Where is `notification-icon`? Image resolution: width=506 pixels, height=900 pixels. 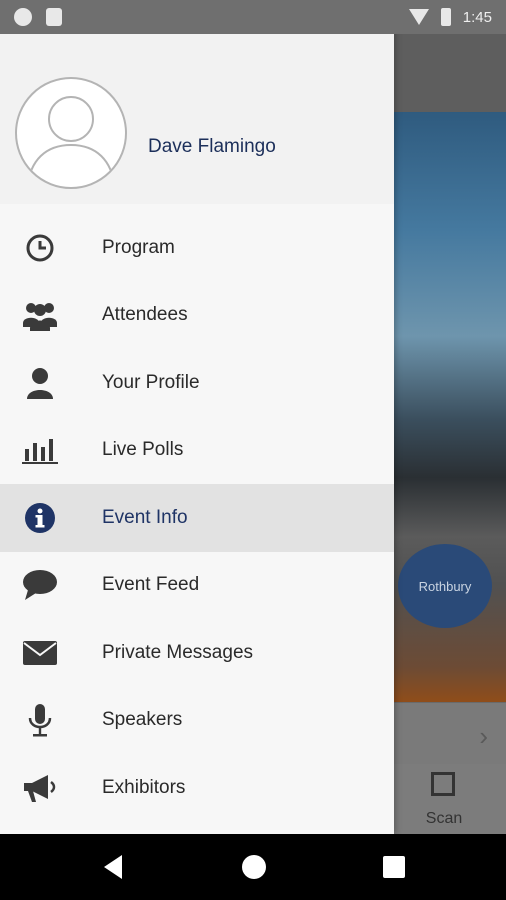
notification-icon is located at coordinates (23, 17).